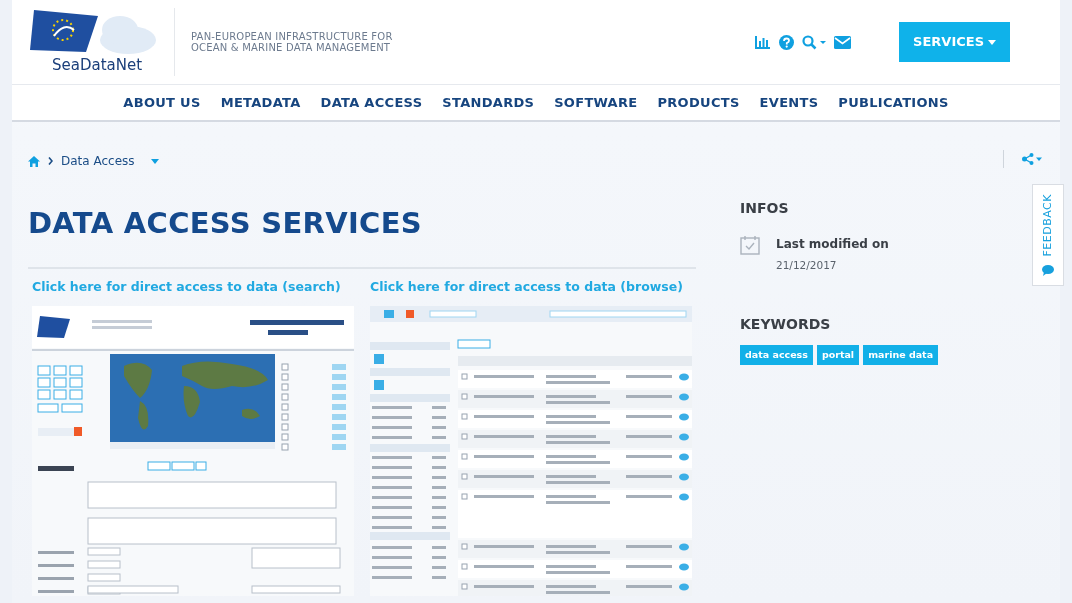 Image resolution: width=1072 pixels, height=603 pixels. What do you see at coordinates (1032, 159) in the screenshot?
I see `share-icon` at bounding box center [1032, 159].